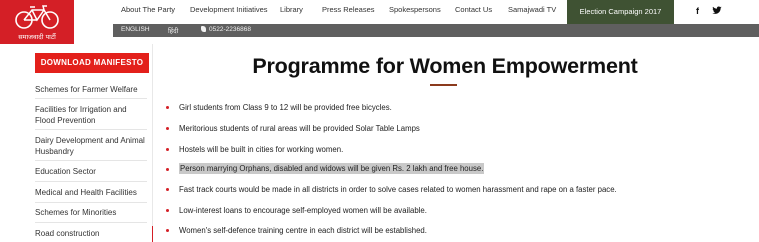 The image size is (759, 242). What do you see at coordinates (532, 9) in the screenshot?
I see `nav-samajwadi-tv: Samajwadi TV` at bounding box center [532, 9].